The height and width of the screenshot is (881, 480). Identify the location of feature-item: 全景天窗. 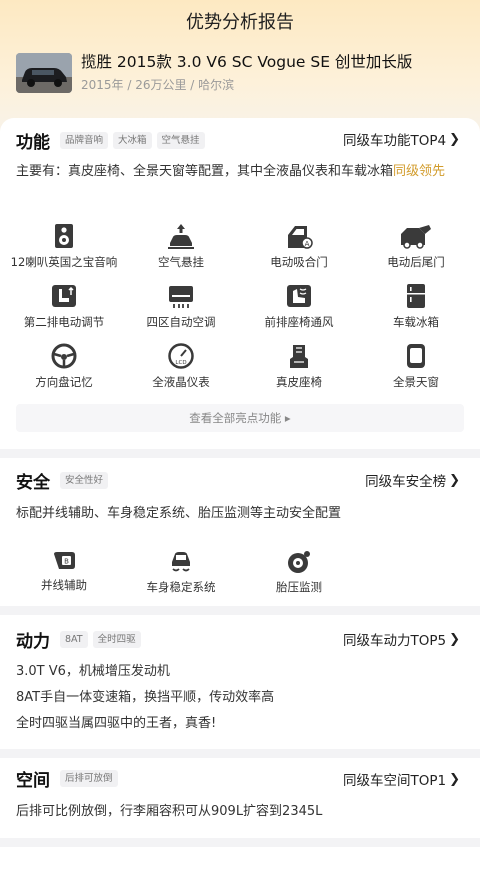
(416, 366).